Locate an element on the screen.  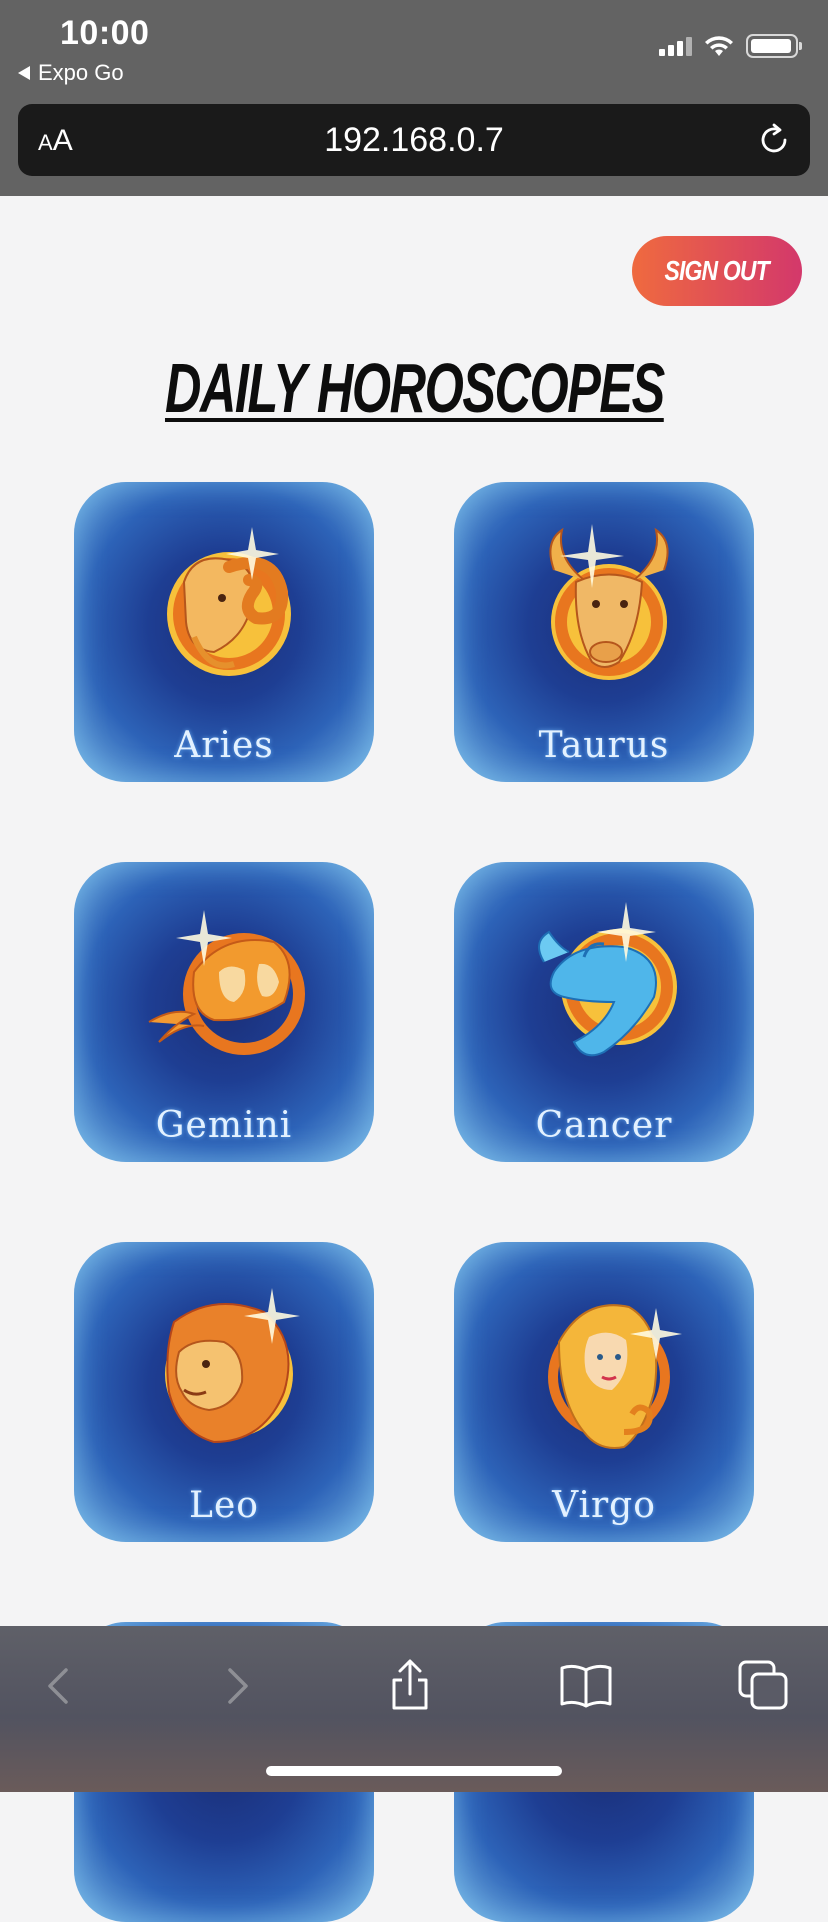
sign-label: Taurus is located at coordinates (604, 745).